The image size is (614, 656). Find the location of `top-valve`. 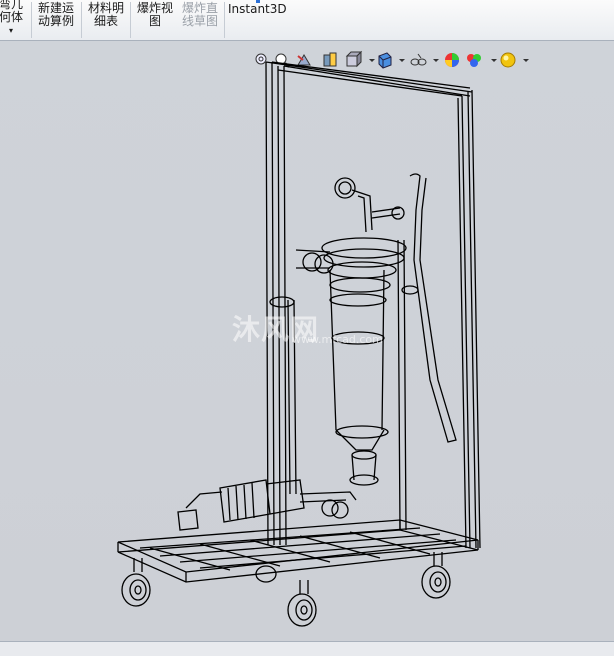

top-valve is located at coordinates (386, 213).